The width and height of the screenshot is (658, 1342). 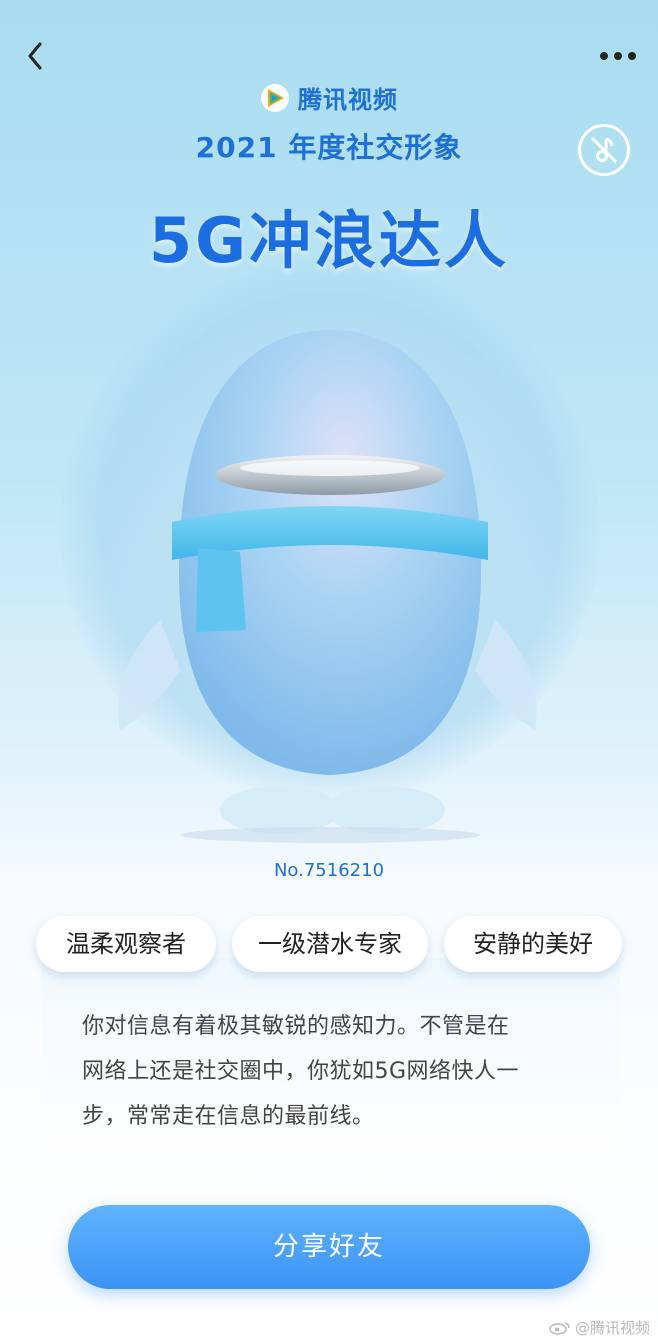 I want to click on weibo-icon, so click(x=559, y=1328).